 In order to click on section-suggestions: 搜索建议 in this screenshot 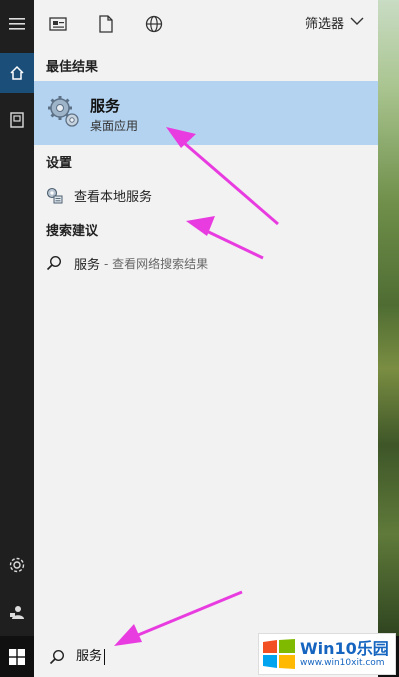, I will do `click(72, 231)`.